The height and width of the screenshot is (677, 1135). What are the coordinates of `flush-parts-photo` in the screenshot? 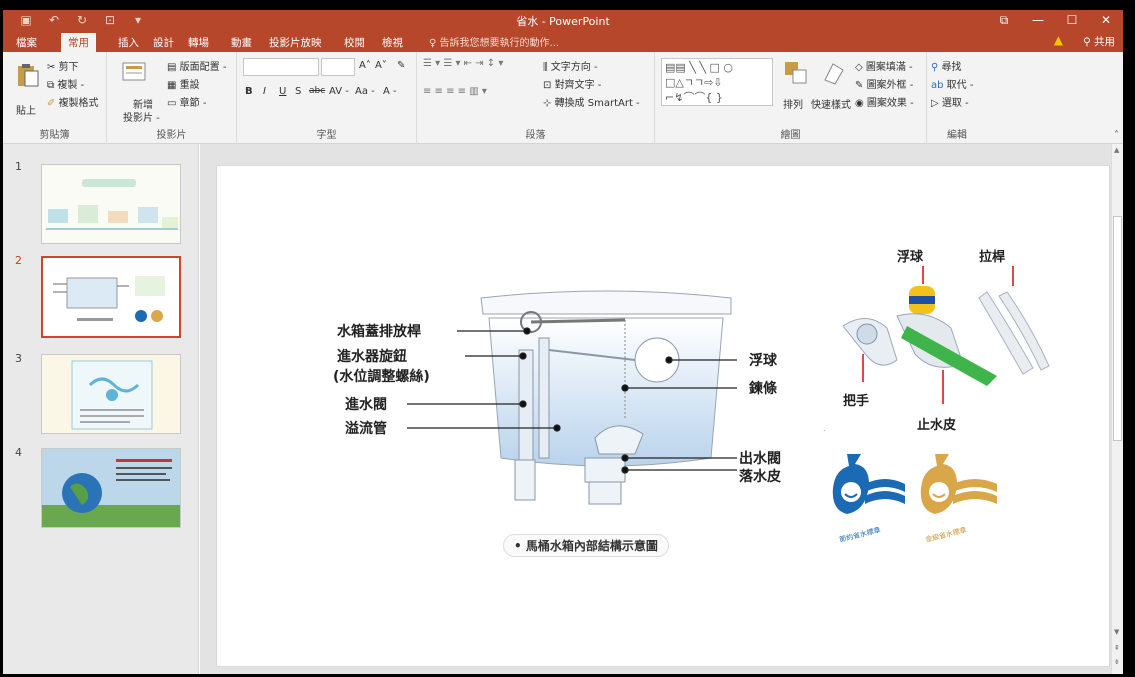 It's located at (946, 335).